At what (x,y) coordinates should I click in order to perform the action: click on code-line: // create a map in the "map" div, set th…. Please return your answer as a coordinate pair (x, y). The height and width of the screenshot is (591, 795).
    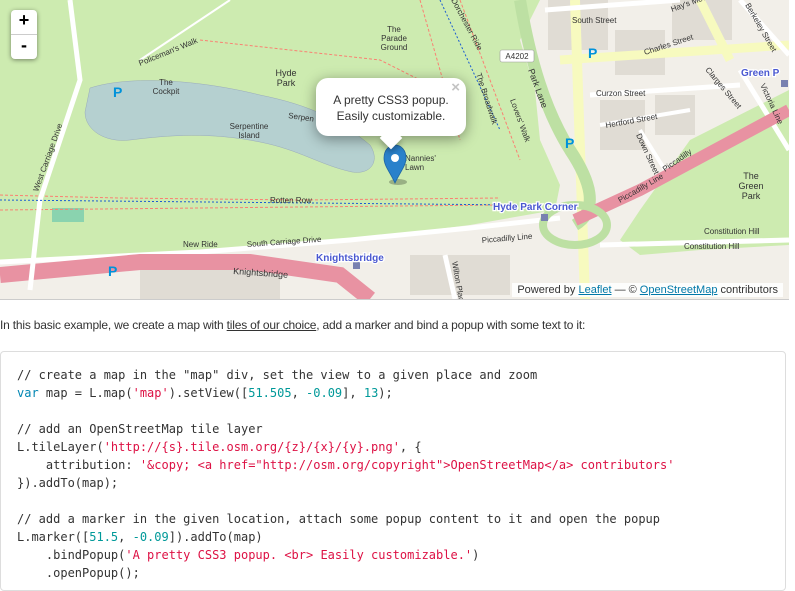
    Looking at the image, I should click on (277, 375).